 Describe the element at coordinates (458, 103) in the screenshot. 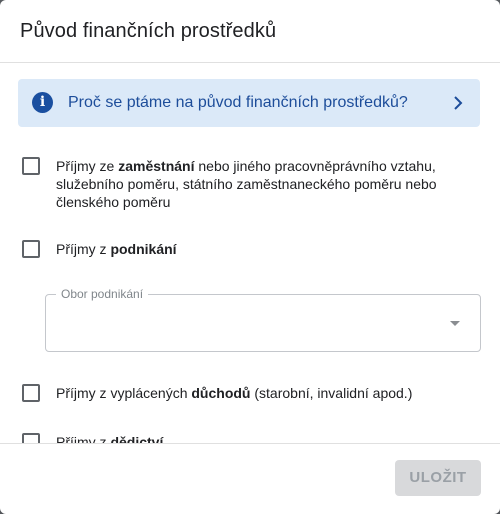

I see `chevron-right-icon` at that location.